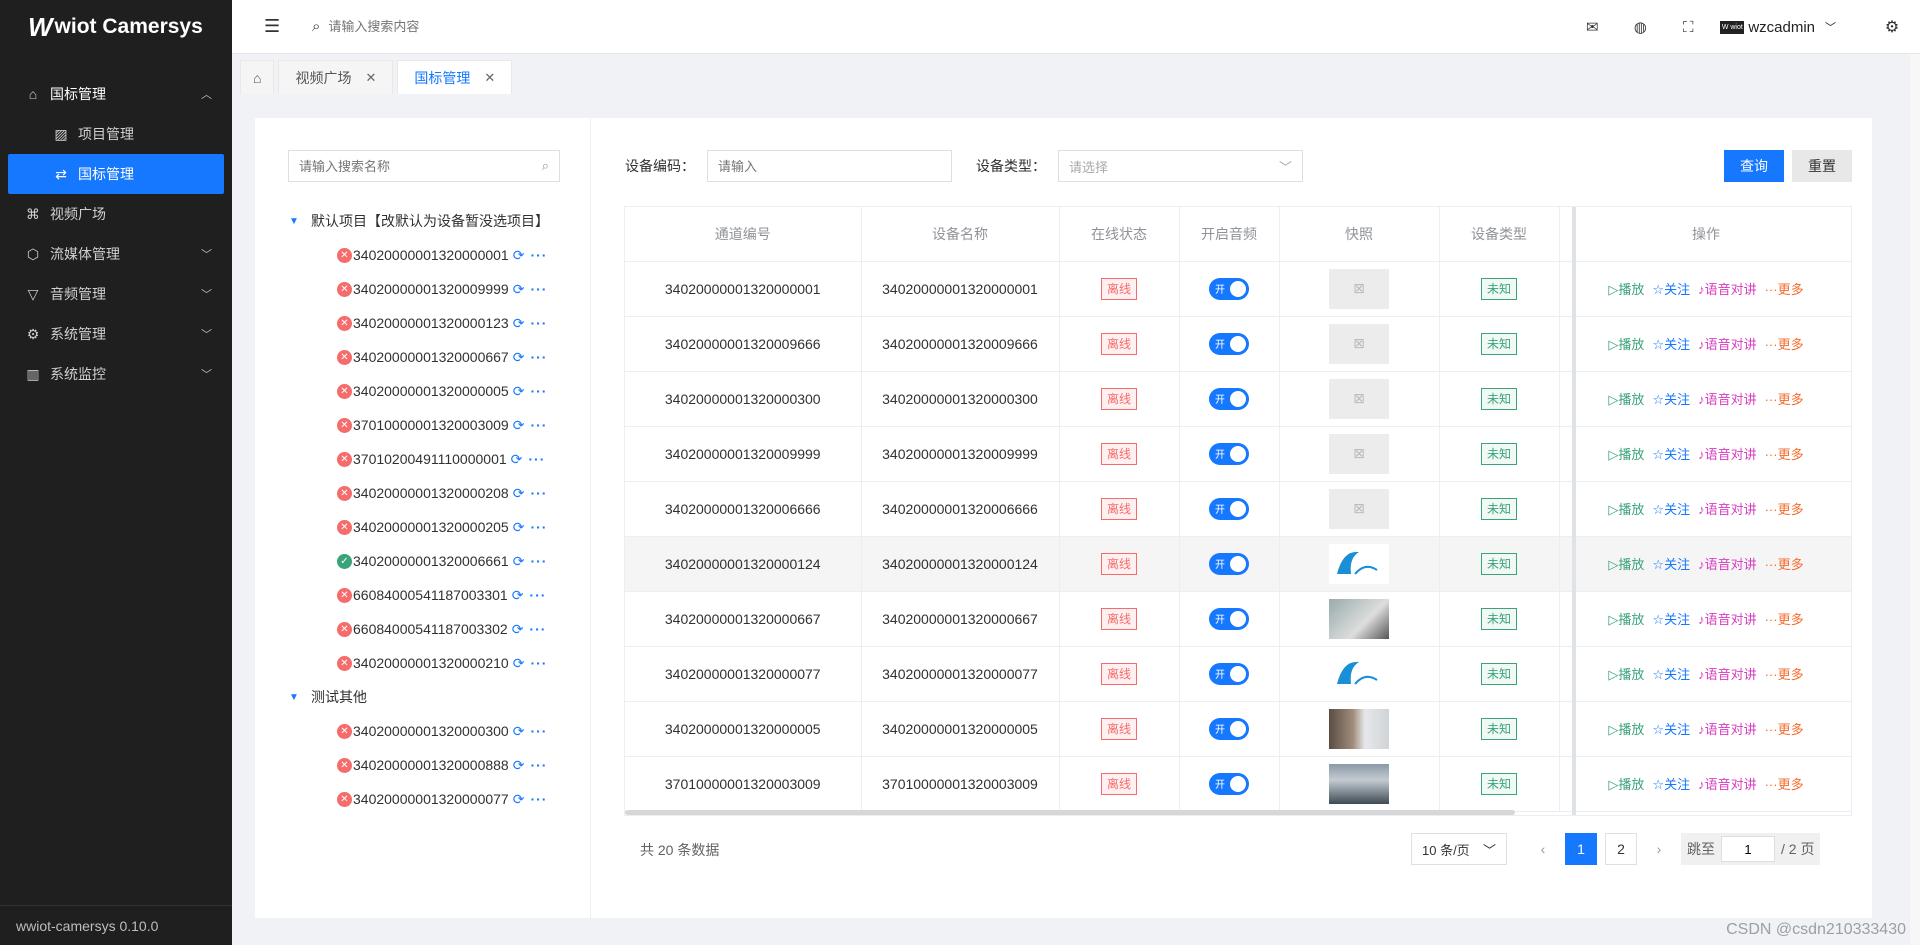 This screenshot has width=1920, height=945. I want to click on tree-group: ▼ 默认项目【改默认为设备暂没选项目】, so click(434, 221).